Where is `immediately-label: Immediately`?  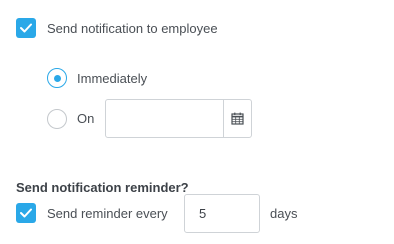 immediately-label: Immediately is located at coordinates (112, 78).